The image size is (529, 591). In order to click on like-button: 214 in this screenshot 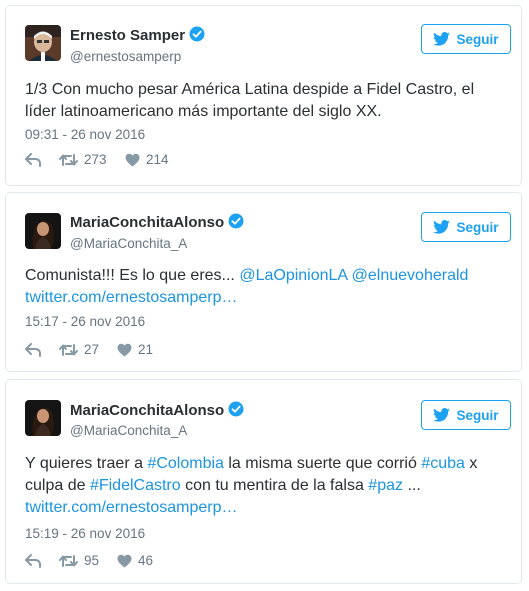, I will do `click(147, 159)`.